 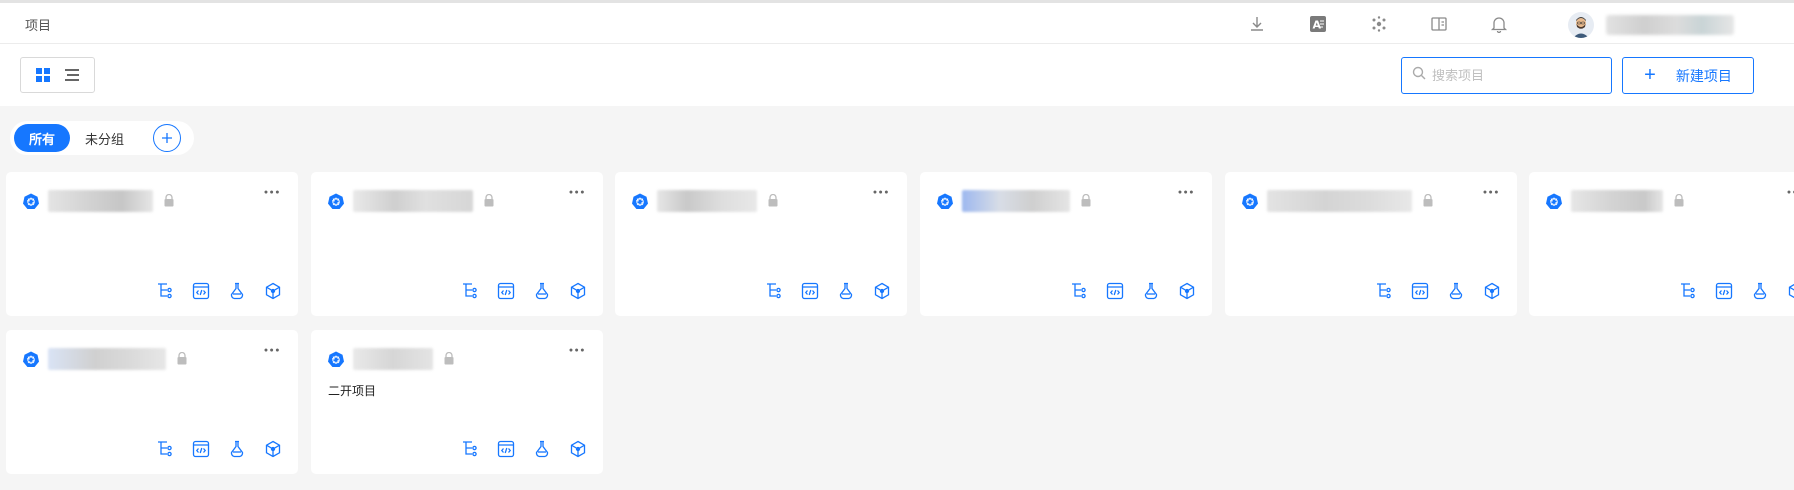 What do you see at coordinates (1517, 75) in the screenshot?
I see `search-input` at bounding box center [1517, 75].